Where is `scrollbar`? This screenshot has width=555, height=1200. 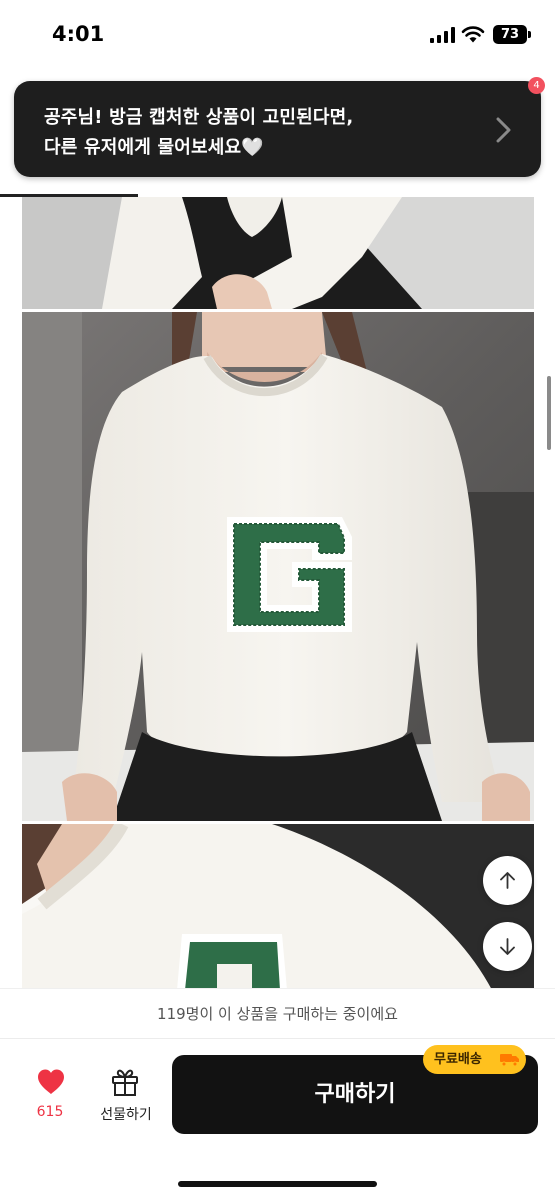
scrollbar is located at coordinates (549, 413).